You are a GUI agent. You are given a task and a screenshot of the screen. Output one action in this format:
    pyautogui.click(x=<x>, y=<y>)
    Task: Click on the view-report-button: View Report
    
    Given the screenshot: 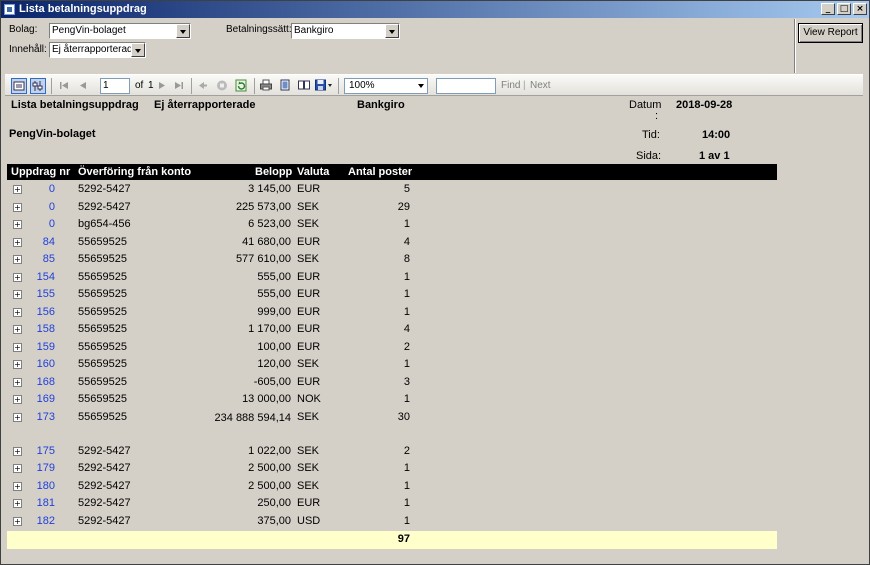 What is the action you would take?
    pyautogui.click(x=830, y=33)
    